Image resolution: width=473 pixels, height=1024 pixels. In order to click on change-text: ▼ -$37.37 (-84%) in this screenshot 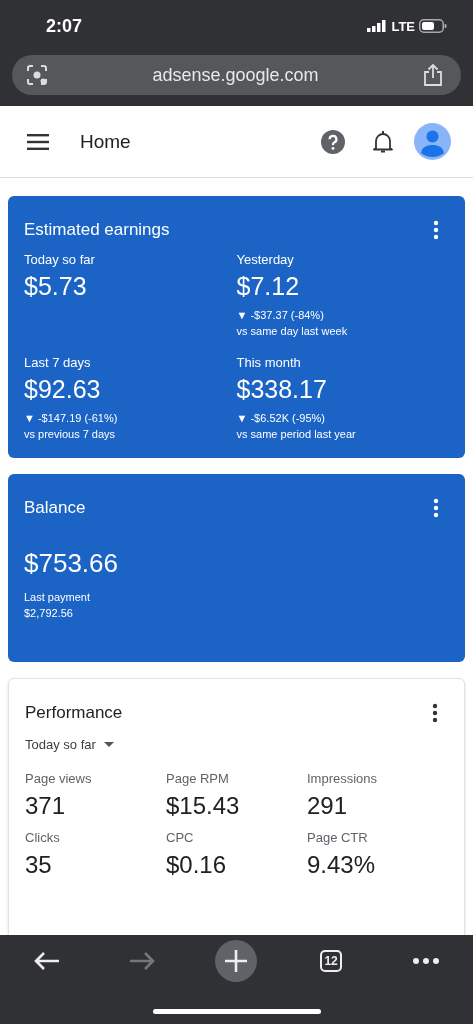, I will do `click(280, 315)`.